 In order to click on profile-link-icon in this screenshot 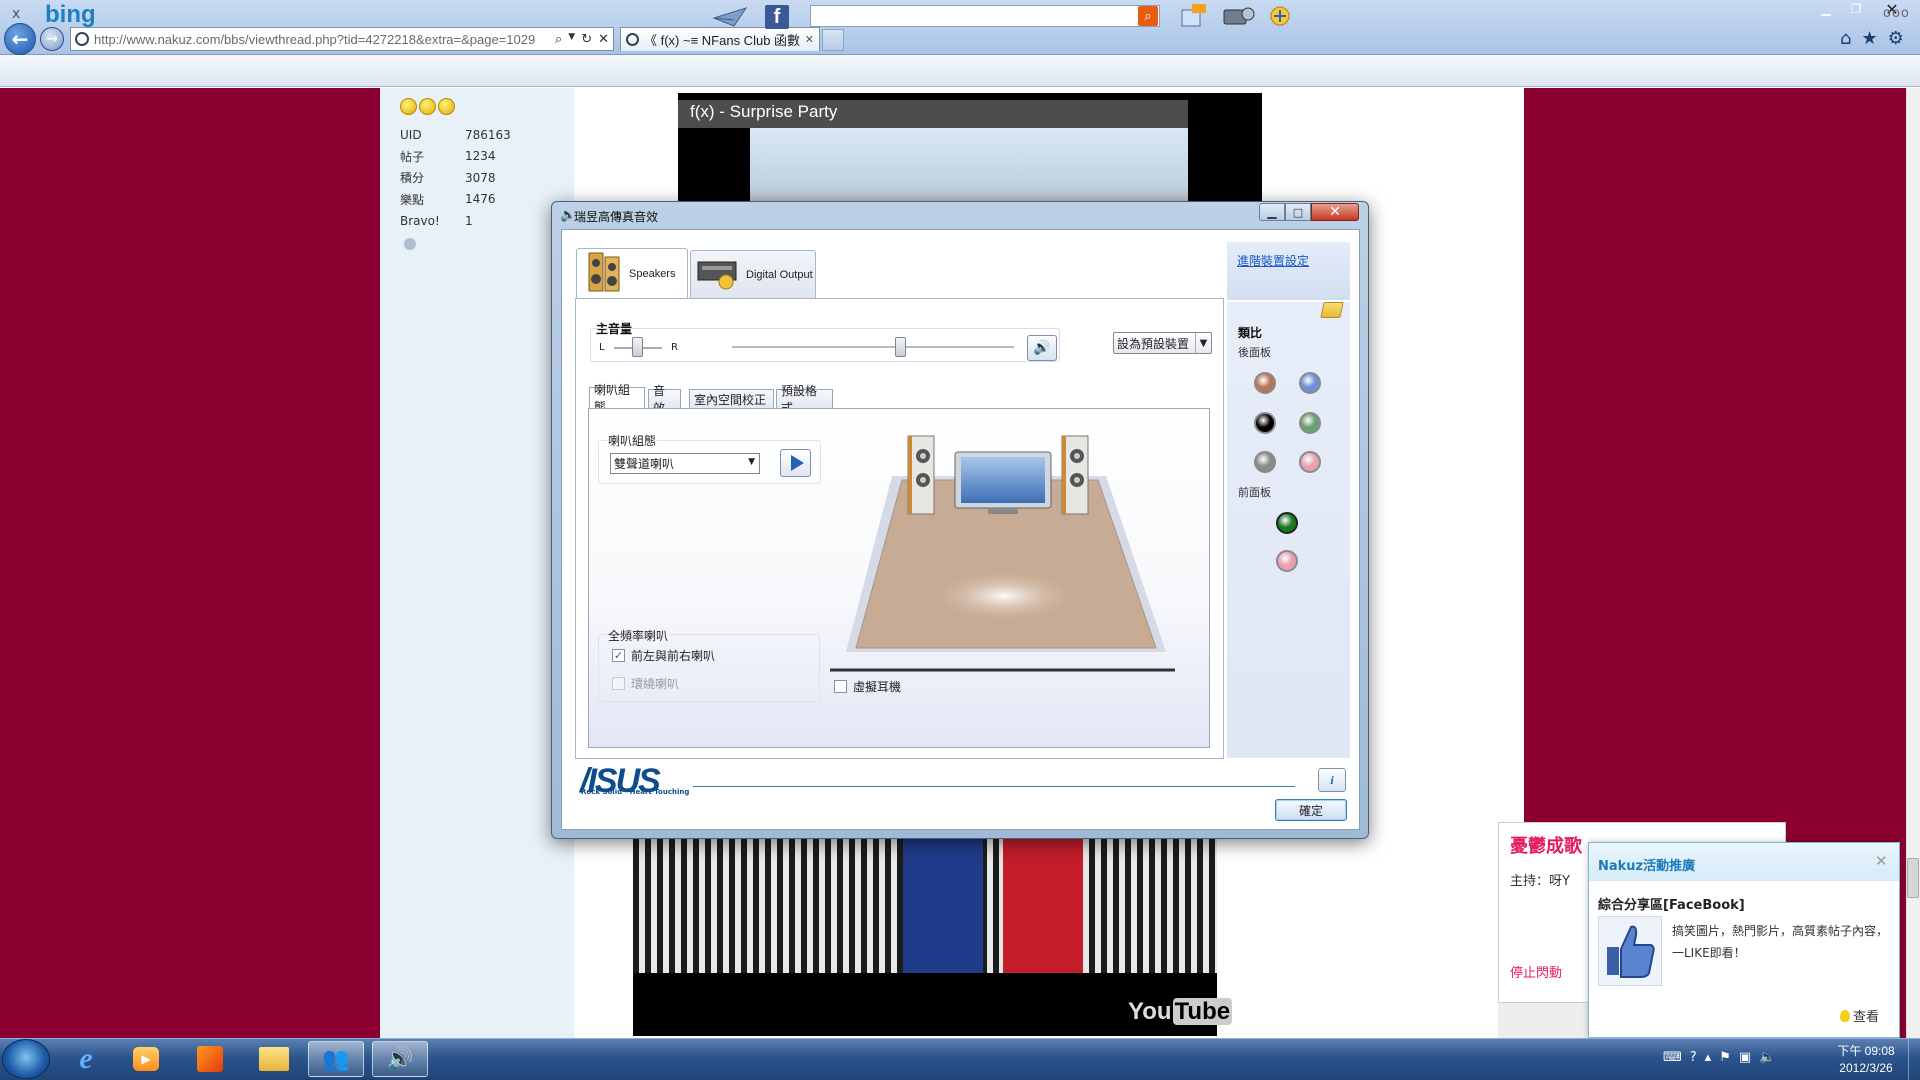, I will do `click(410, 244)`.